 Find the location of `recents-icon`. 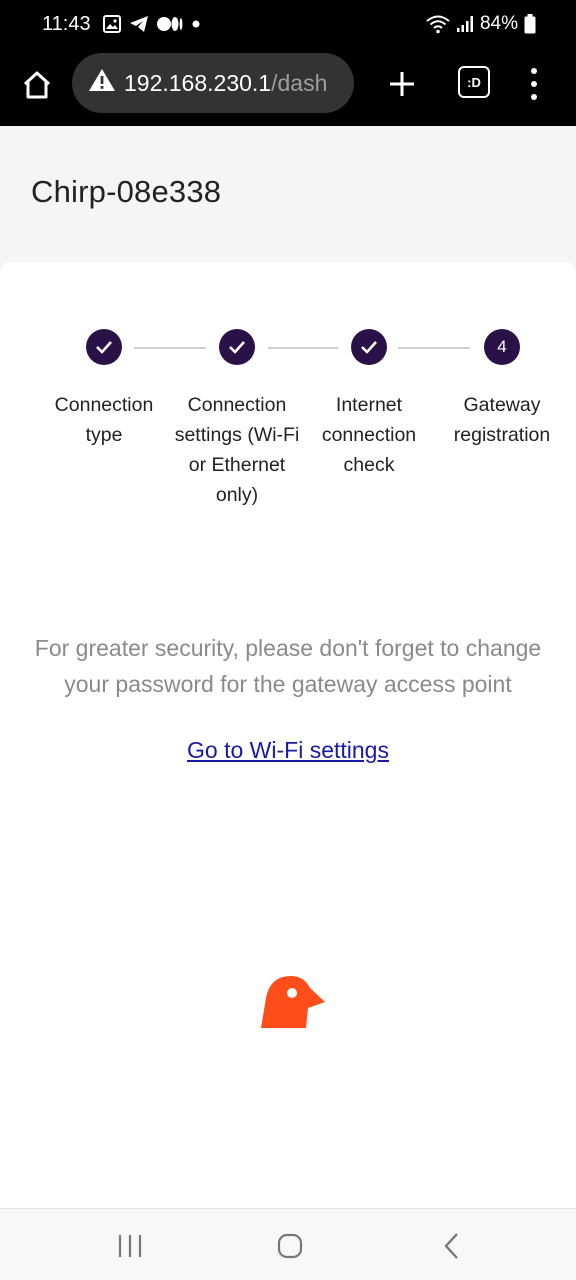

recents-icon is located at coordinates (130, 1246).